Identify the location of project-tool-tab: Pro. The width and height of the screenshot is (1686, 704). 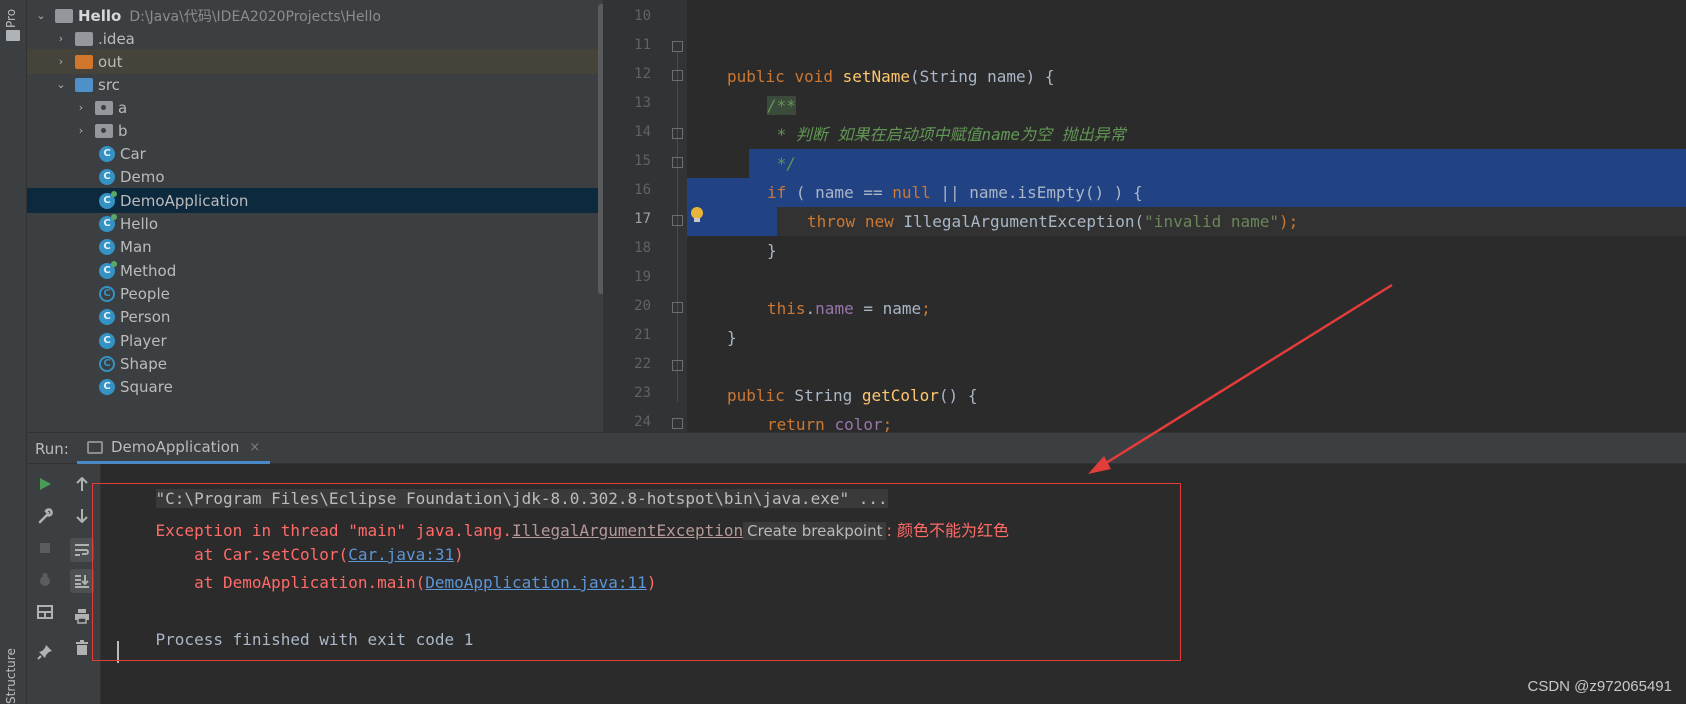
(11, 15).